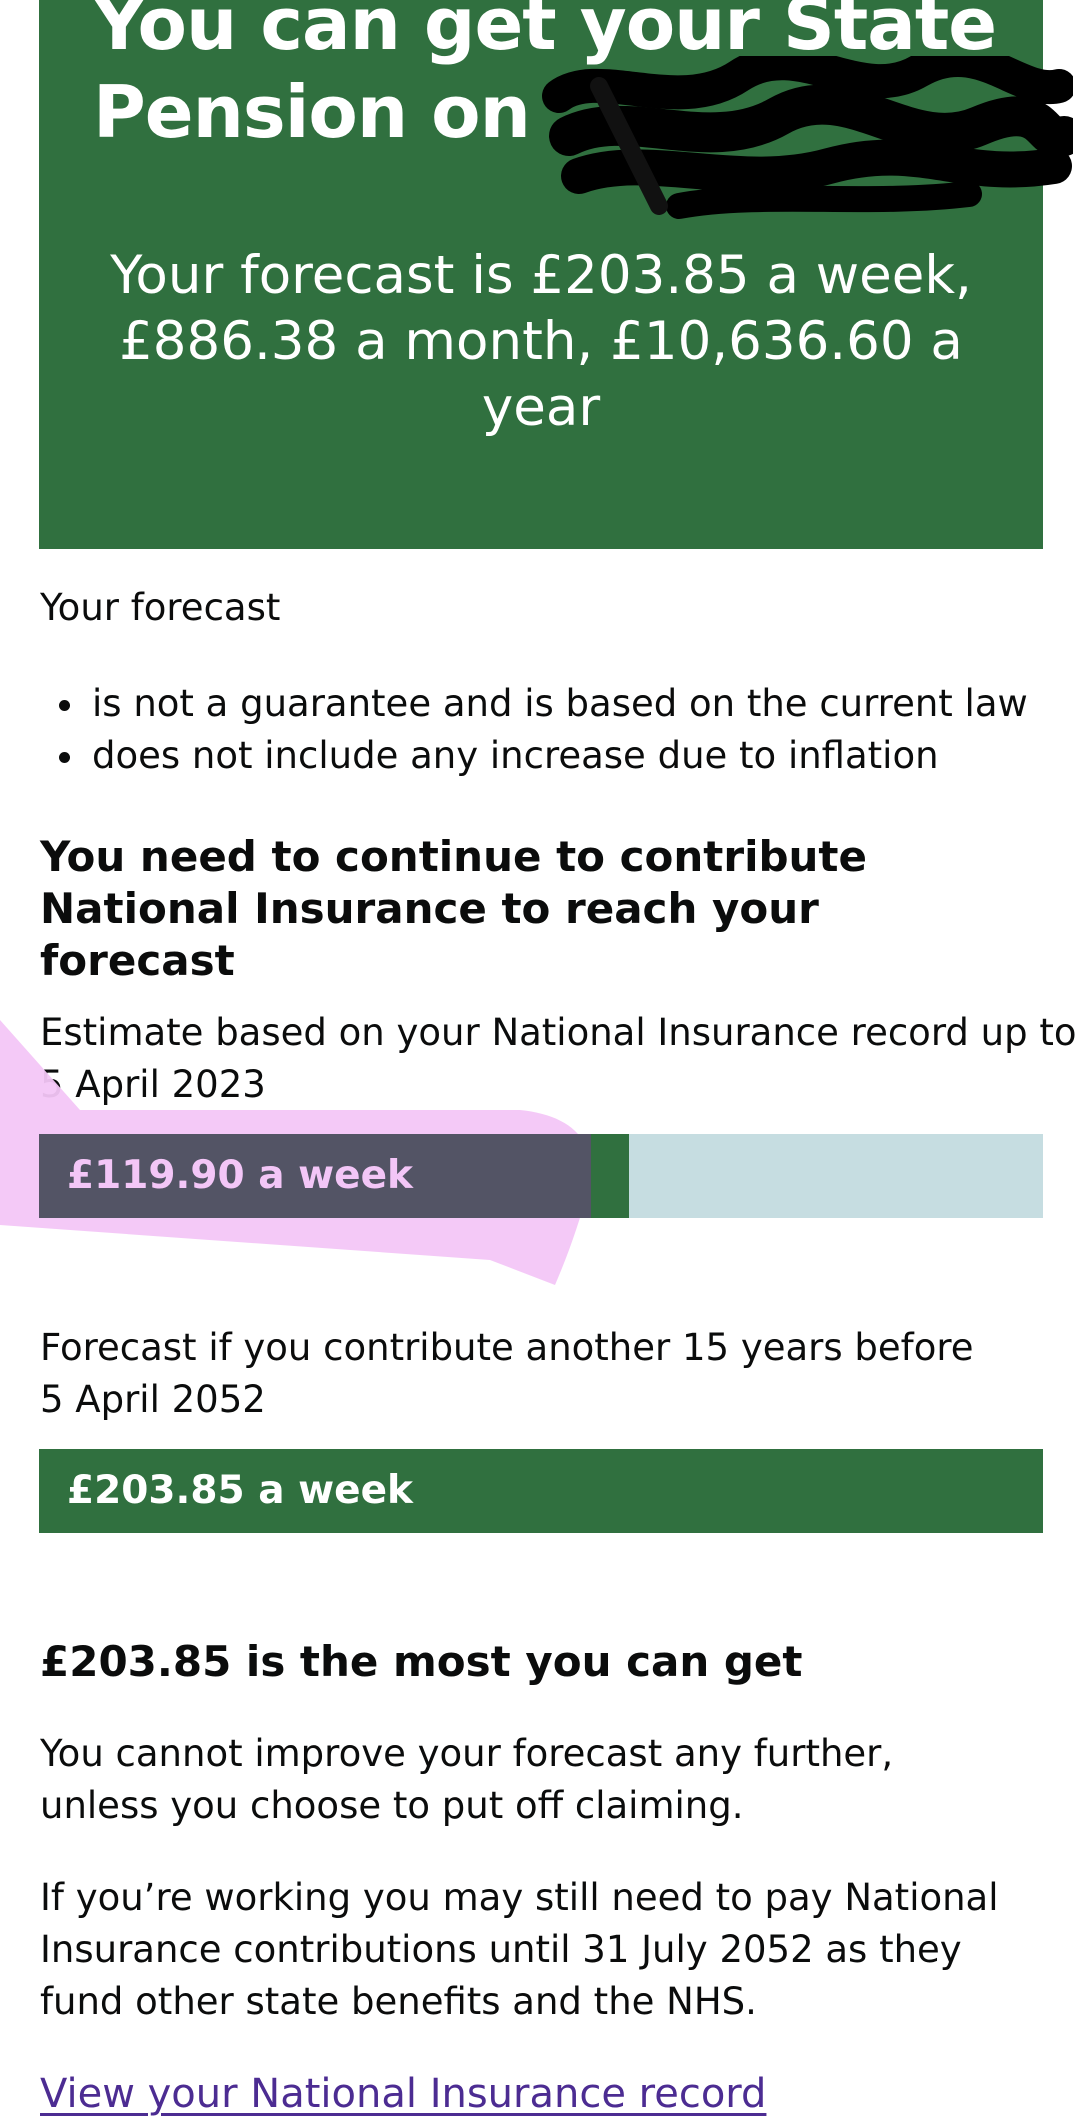 The image size is (1080, 2128). I want to click on projected-label-date: 5 April 2052, so click(153, 1399).